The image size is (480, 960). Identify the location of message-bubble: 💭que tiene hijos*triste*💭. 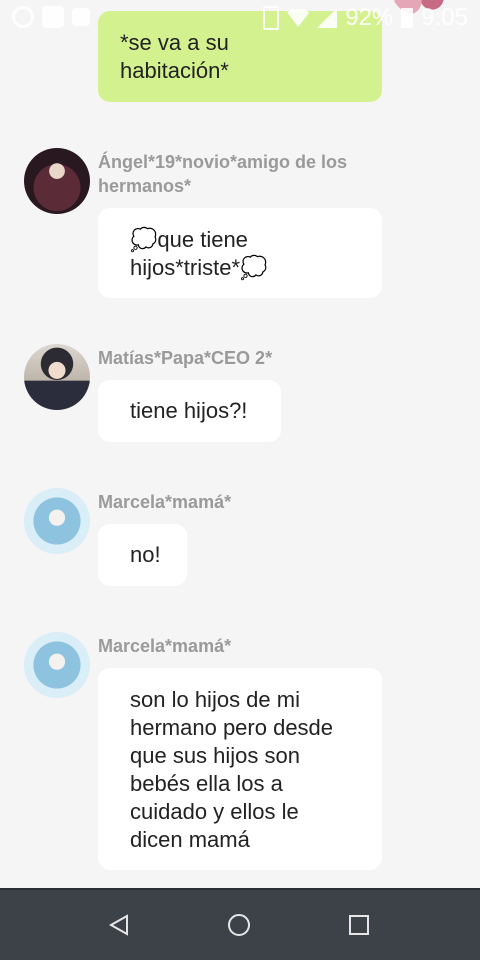
(240, 253).